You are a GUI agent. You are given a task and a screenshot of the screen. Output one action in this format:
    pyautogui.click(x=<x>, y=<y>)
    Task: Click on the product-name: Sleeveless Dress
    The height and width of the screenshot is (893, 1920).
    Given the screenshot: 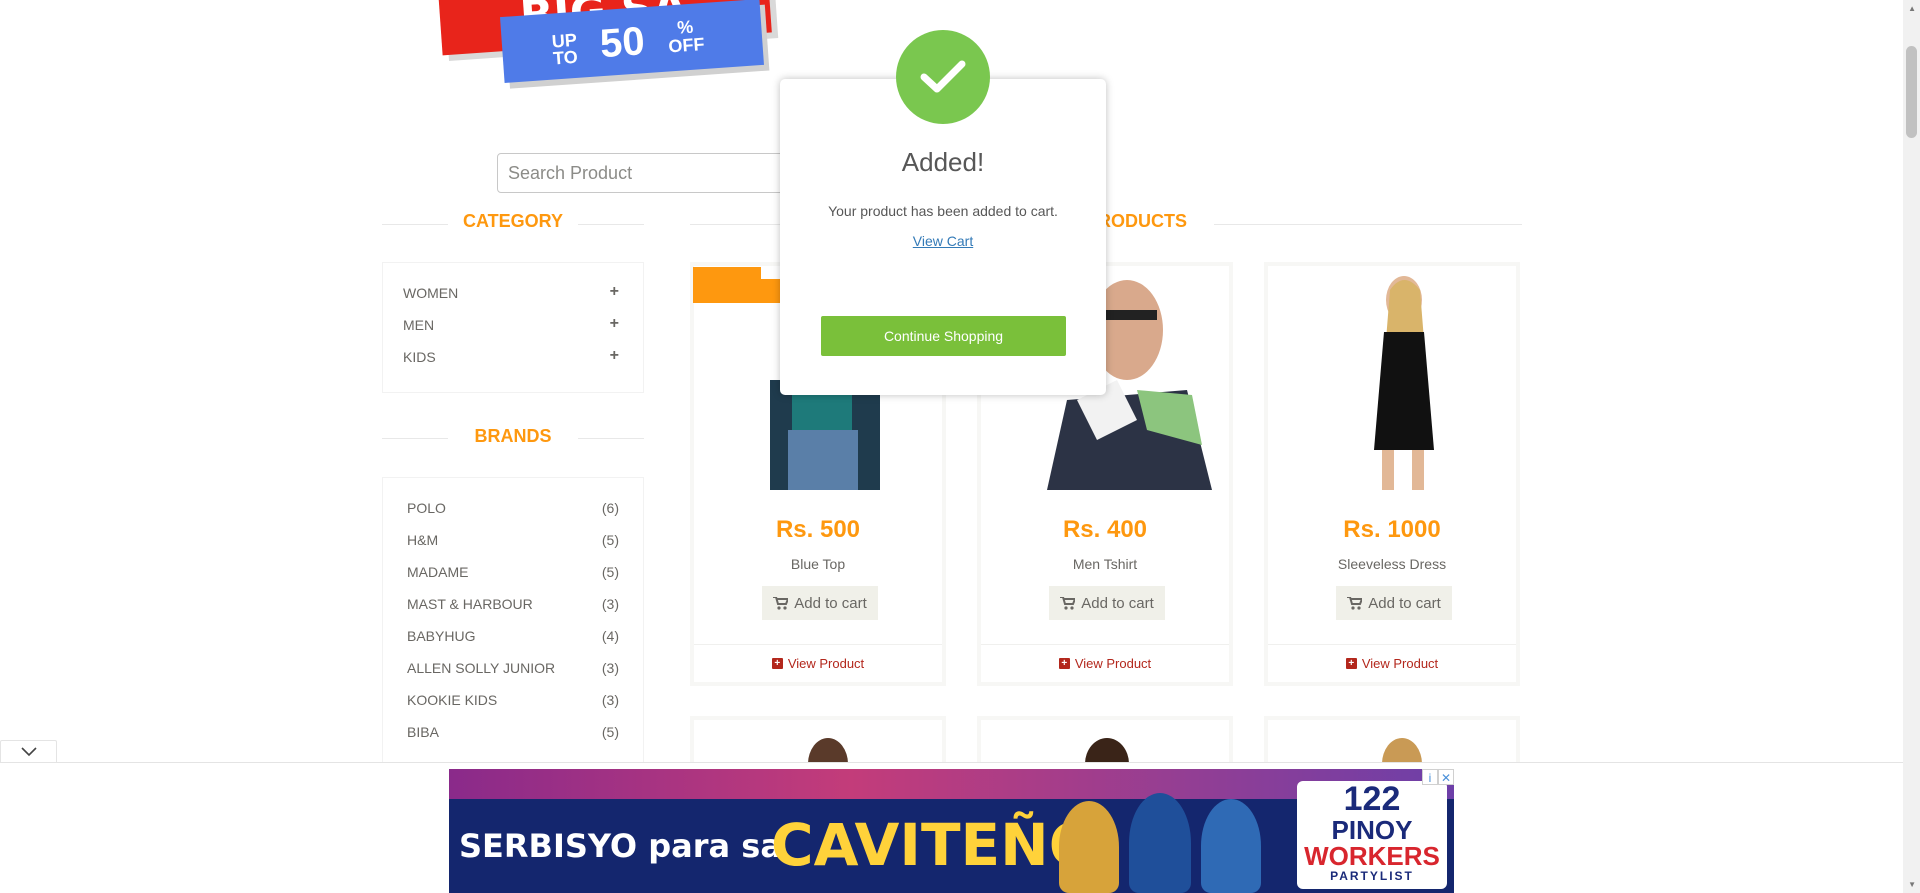 What is the action you would take?
    pyautogui.click(x=1392, y=564)
    